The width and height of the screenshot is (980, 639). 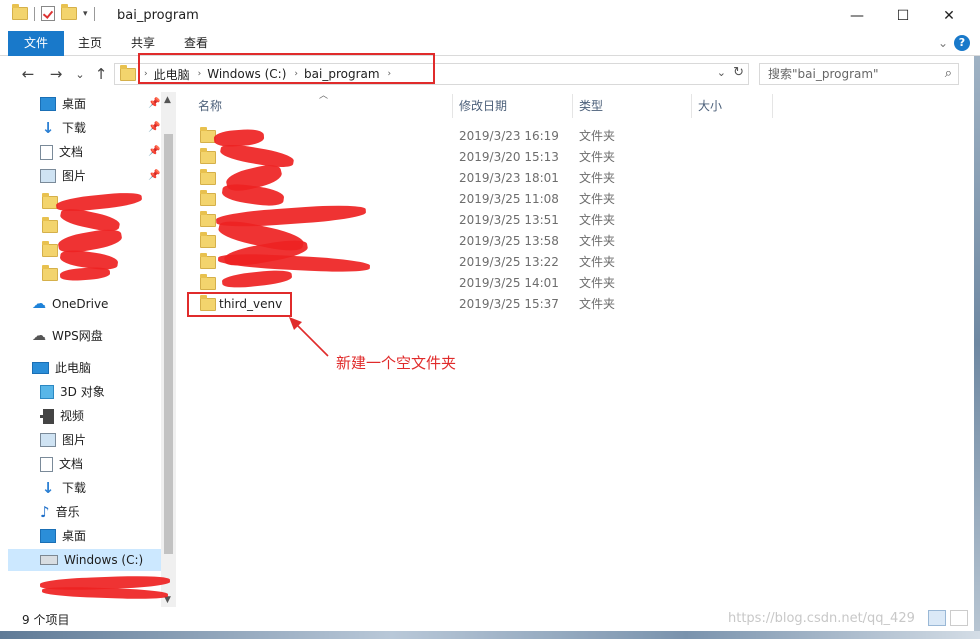 What do you see at coordinates (49, 560) in the screenshot?
I see `drive-icon` at bounding box center [49, 560].